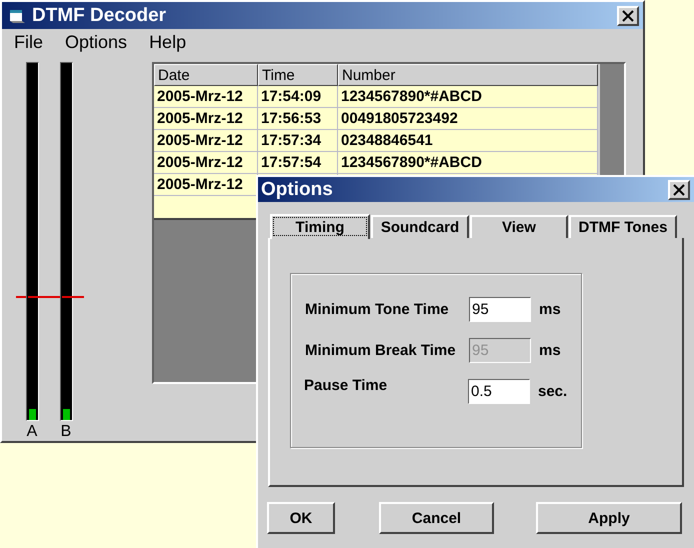 This screenshot has width=694, height=548. What do you see at coordinates (66, 432) in the screenshot?
I see `meter-label: B` at bounding box center [66, 432].